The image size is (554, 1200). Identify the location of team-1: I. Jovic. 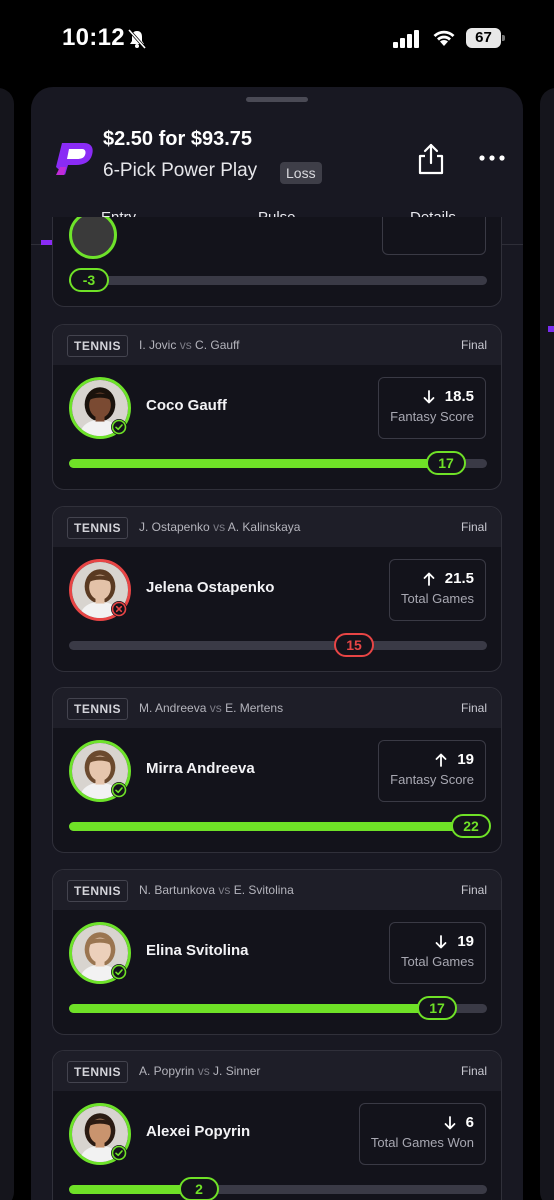
(158, 345).